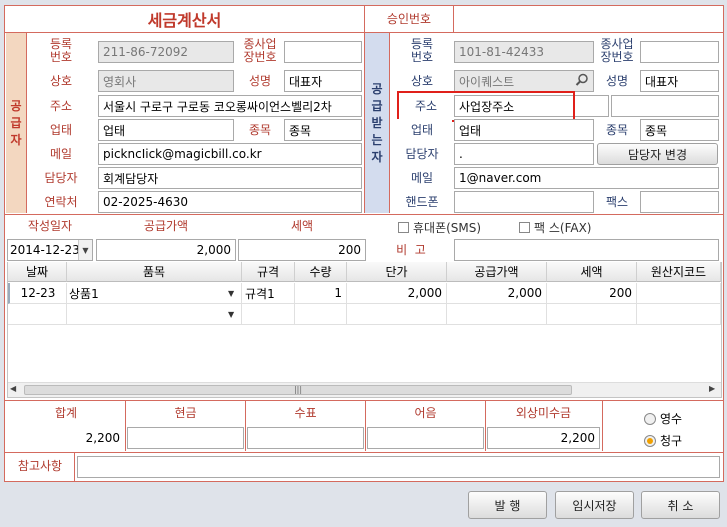 The width and height of the screenshot is (727, 527). What do you see at coordinates (230, 106) in the screenshot?
I see `supplier-addr-field: 서울시 구로구 구로동 코오롱싸이언스벨리2차` at bounding box center [230, 106].